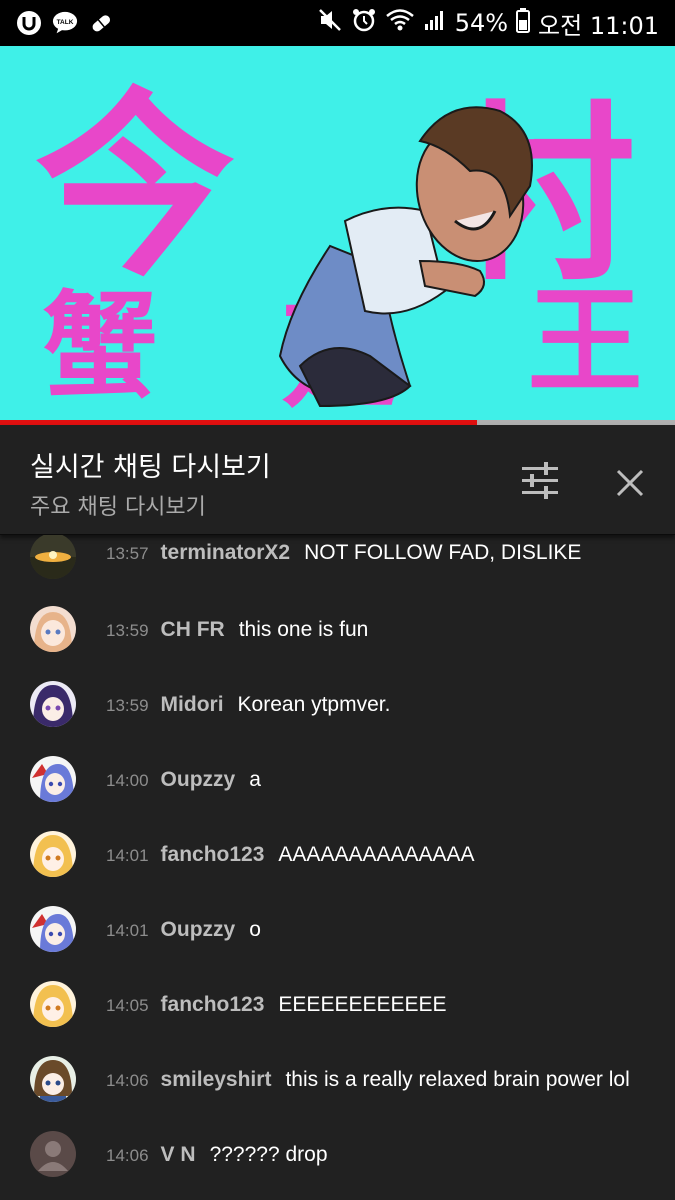  What do you see at coordinates (314, 704) in the screenshot?
I see `message-text: Korean ytpmver.` at bounding box center [314, 704].